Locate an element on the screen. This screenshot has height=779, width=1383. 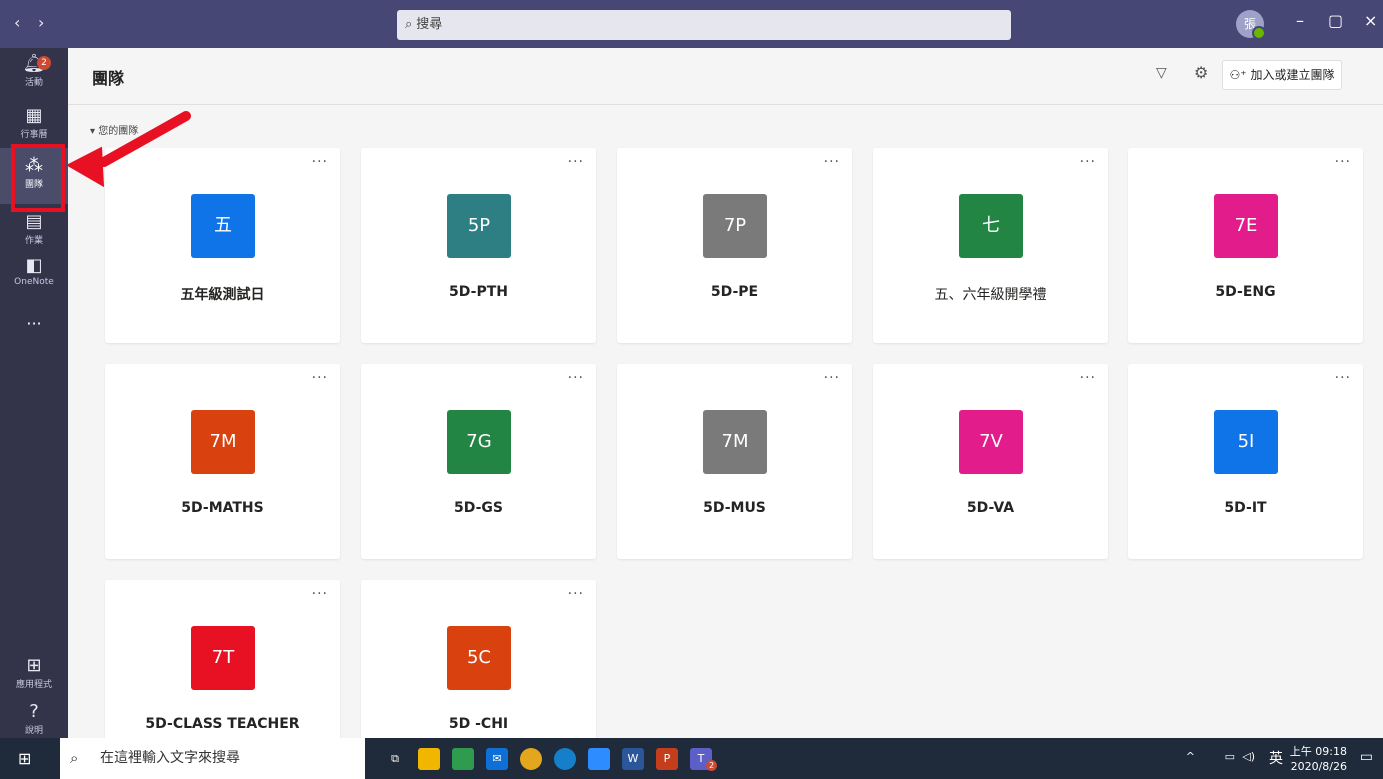
team-name: 5D -CHI is located at coordinates (478, 724).